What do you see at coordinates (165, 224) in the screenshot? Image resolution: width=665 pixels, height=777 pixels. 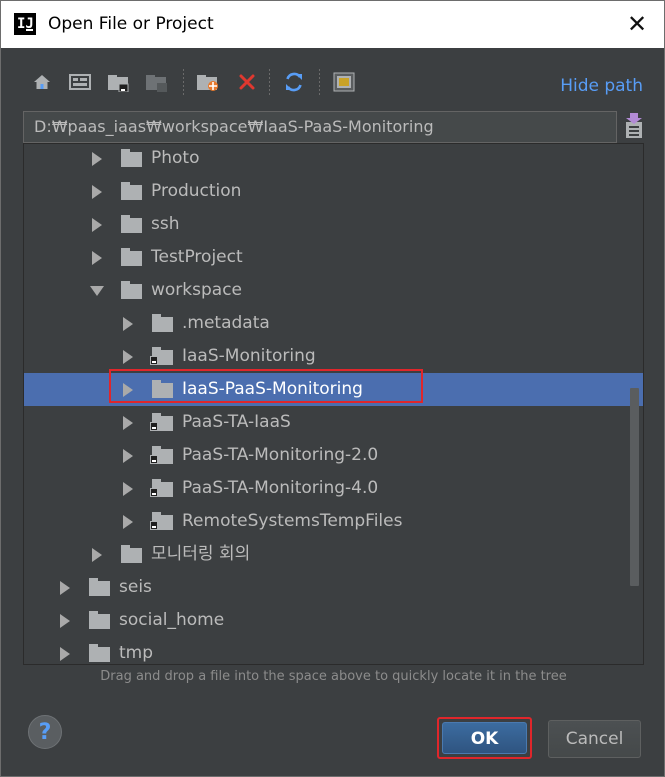 I see `tree-row-label: ssh` at bounding box center [165, 224].